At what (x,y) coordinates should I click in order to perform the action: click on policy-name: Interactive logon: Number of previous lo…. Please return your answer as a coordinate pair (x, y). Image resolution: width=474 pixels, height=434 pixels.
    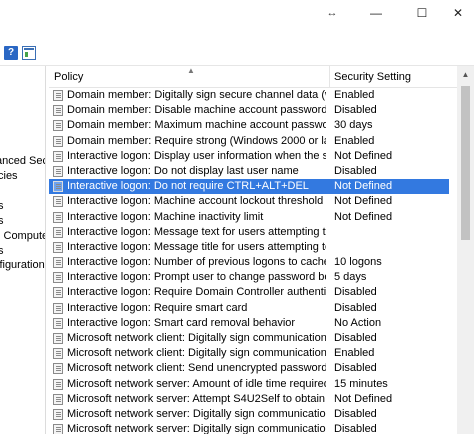
    Looking at the image, I should click on (196, 262).